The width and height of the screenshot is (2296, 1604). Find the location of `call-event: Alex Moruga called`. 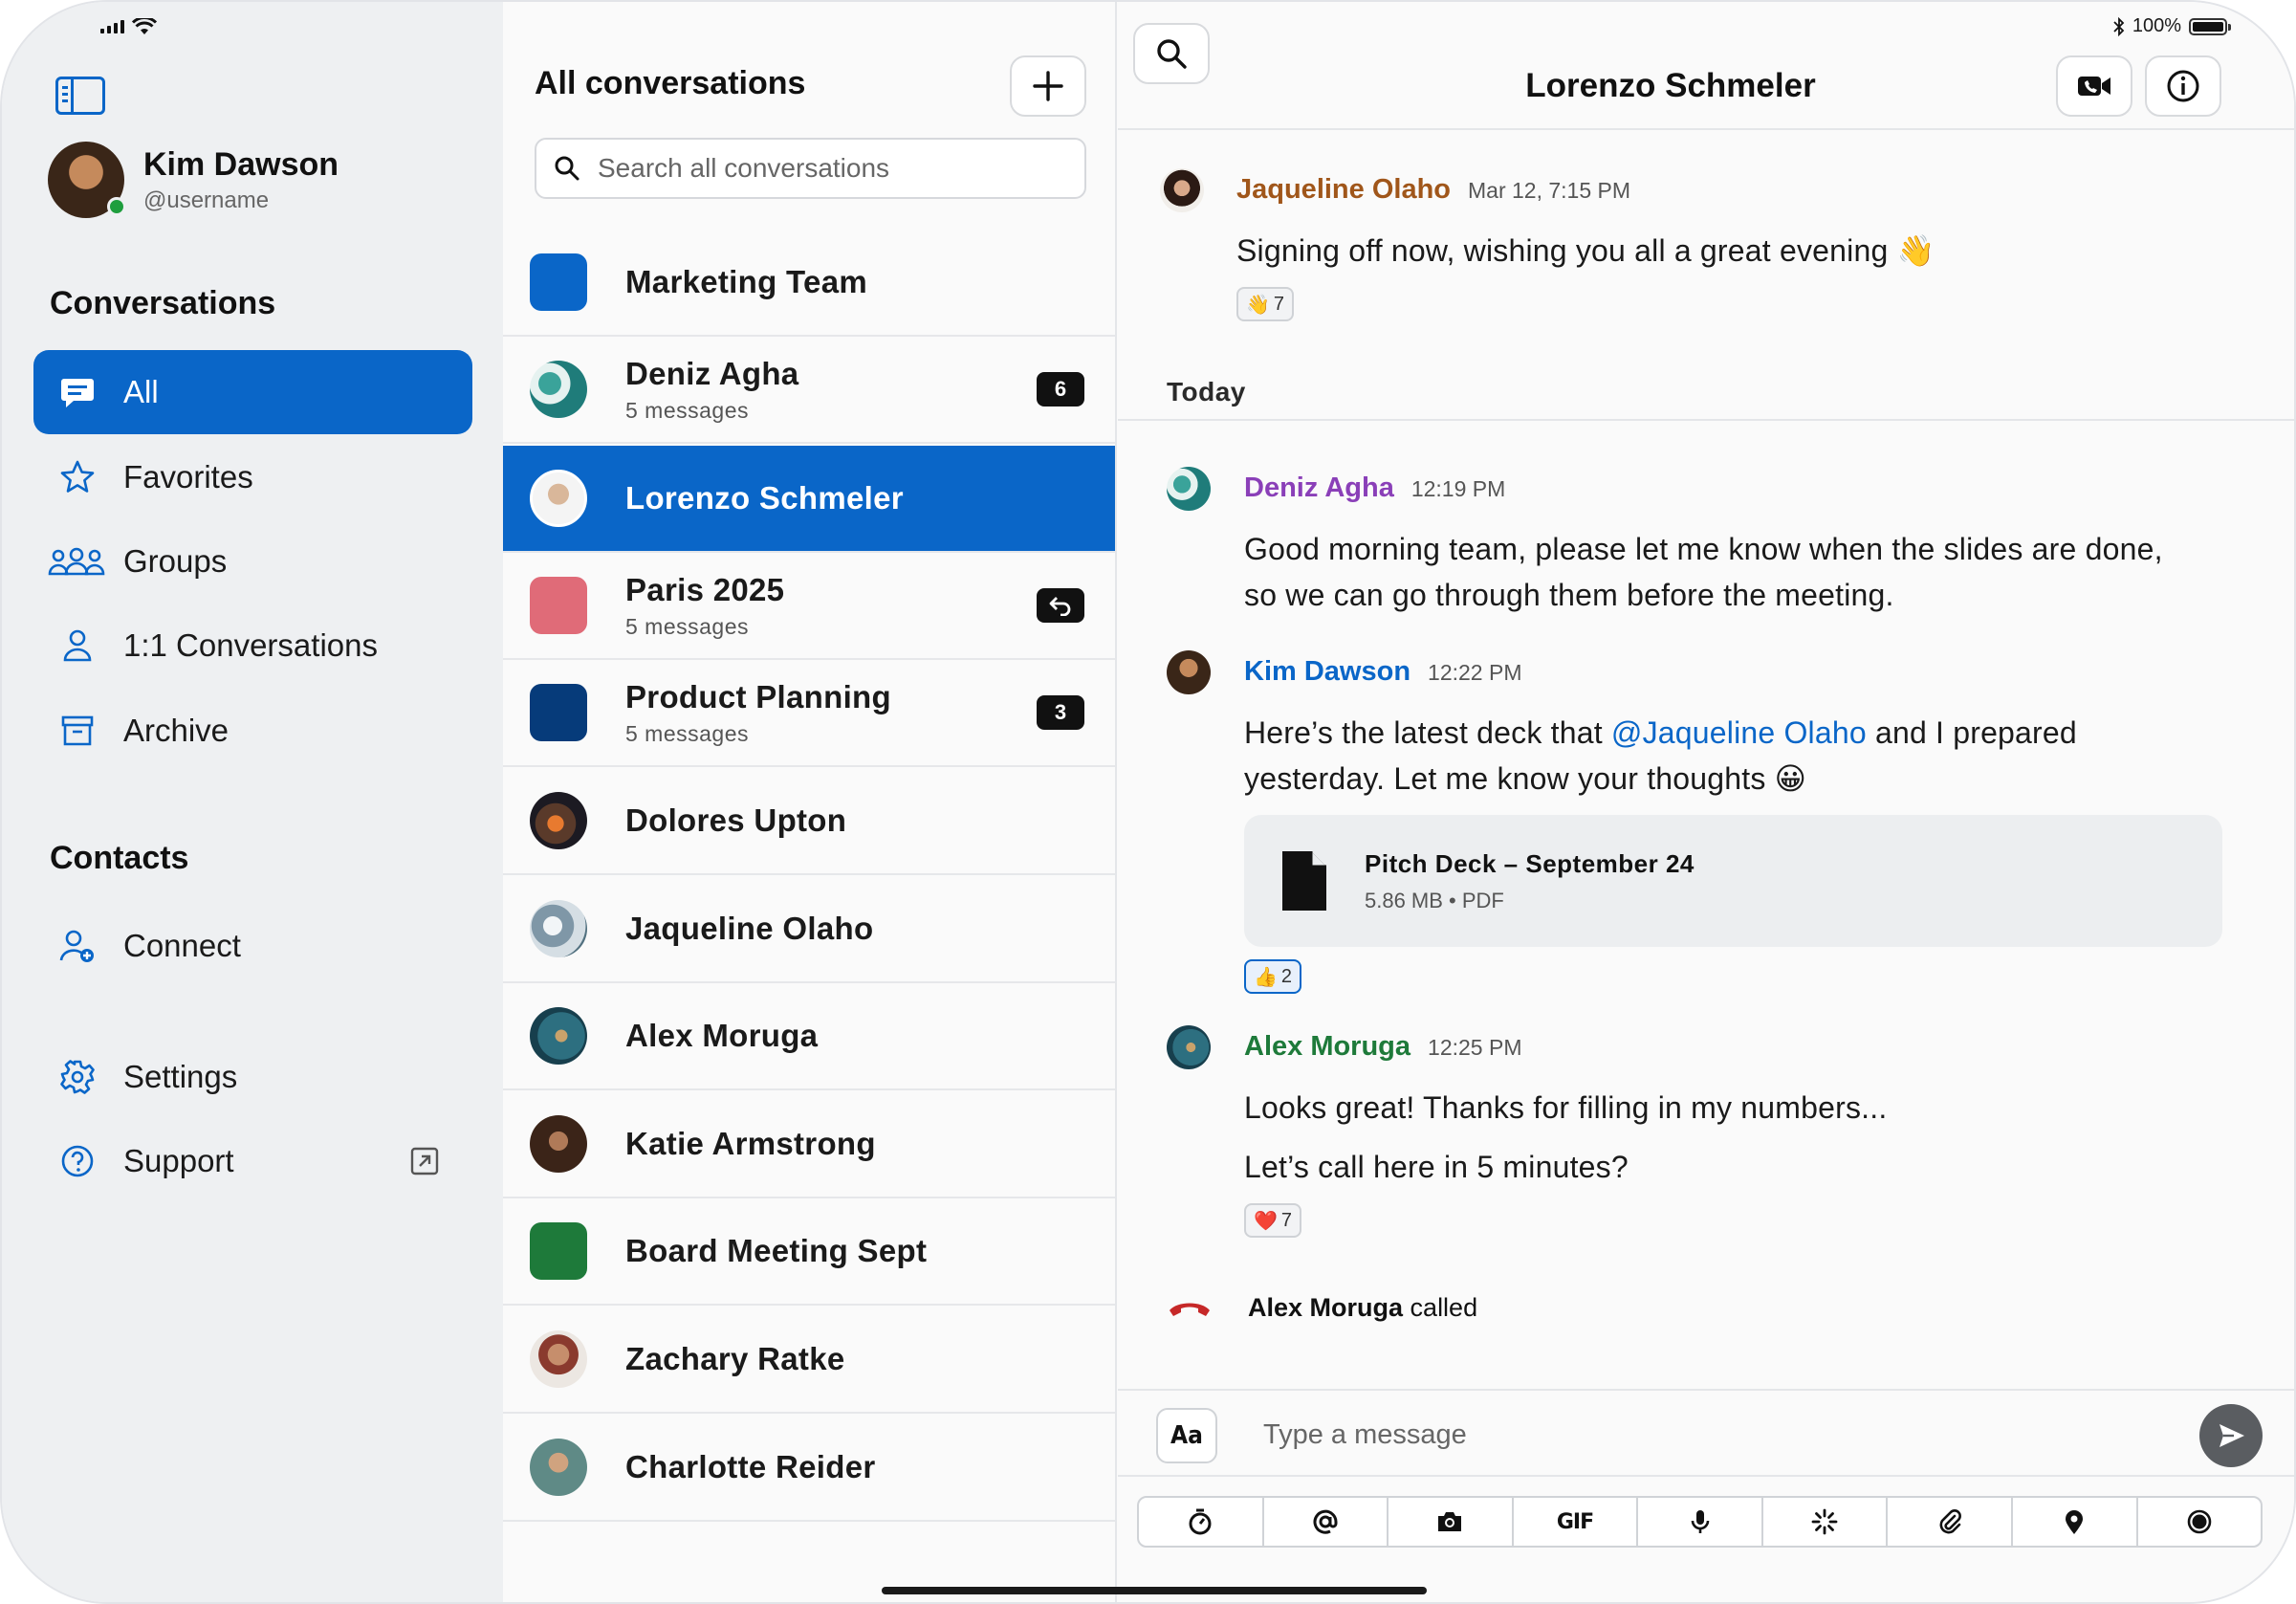

call-event: Alex Moruga called is located at coordinates (1322, 1308).